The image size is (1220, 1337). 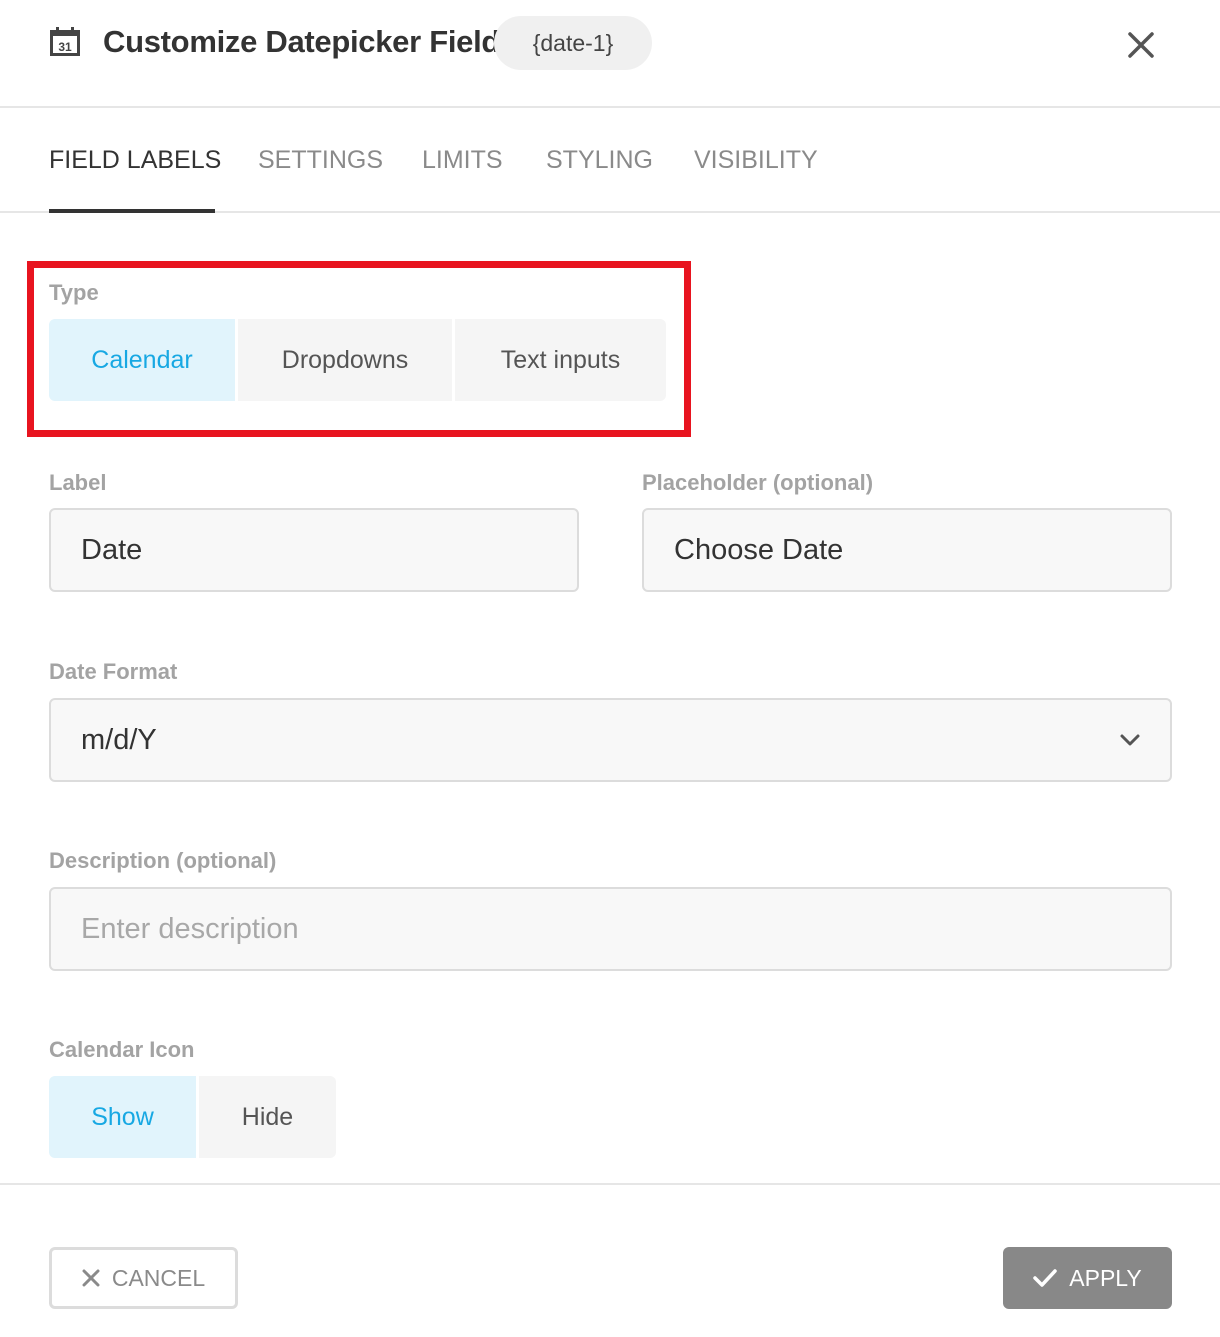 I want to click on date-format-value: m/d/Y, so click(x=119, y=739).